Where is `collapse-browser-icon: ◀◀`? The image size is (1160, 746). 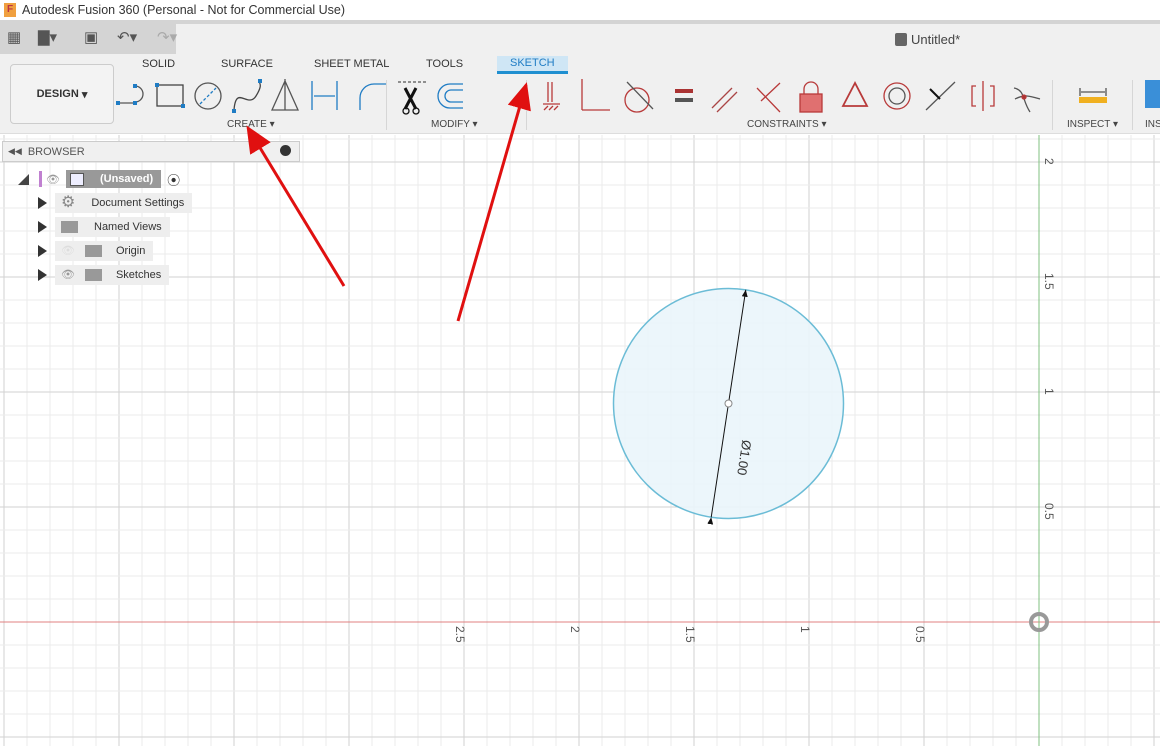 collapse-browser-icon: ◀◀ is located at coordinates (15, 151).